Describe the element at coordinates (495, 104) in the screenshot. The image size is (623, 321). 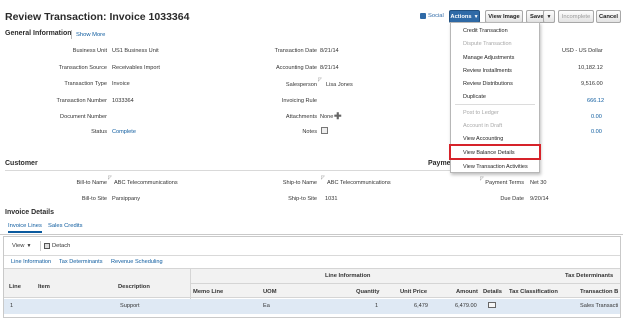
I see `menu-separator` at that location.